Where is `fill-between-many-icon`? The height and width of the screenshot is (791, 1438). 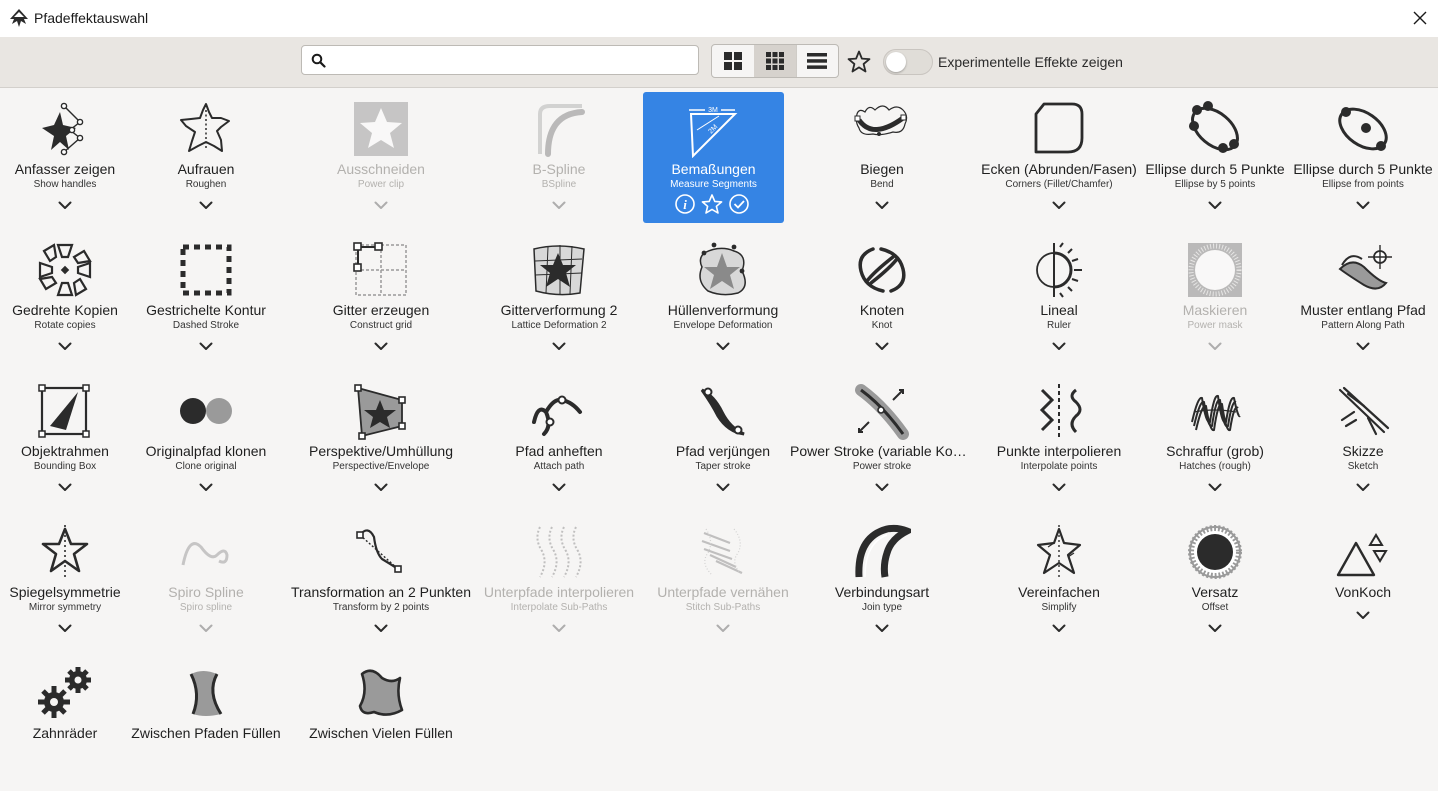
fill-between-many-icon is located at coordinates (381, 692).